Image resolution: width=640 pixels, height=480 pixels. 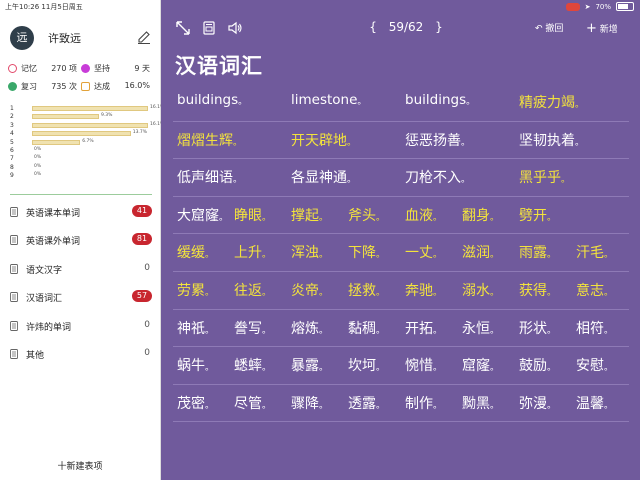 What do you see at coordinates (80, 299) in the screenshot?
I see `list-item: 汉语词汇 57` at bounding box center [80, 299].